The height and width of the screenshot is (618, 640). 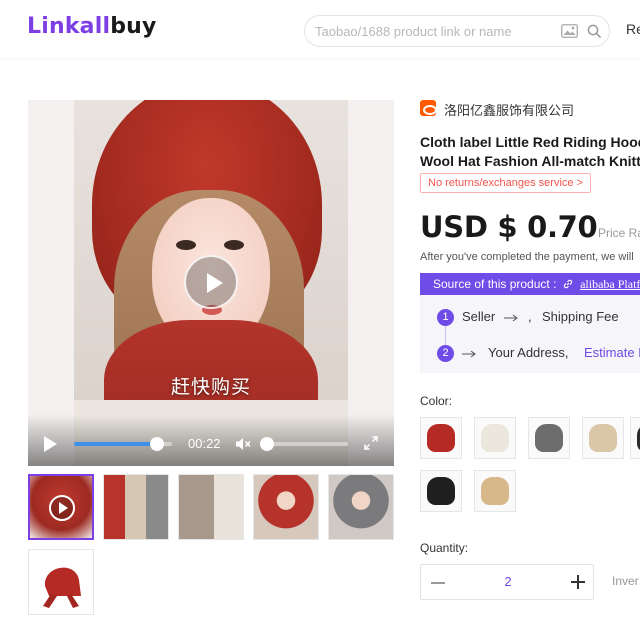 I want to click on site-logo: Linkallbuy, so click(x=92, y=26).